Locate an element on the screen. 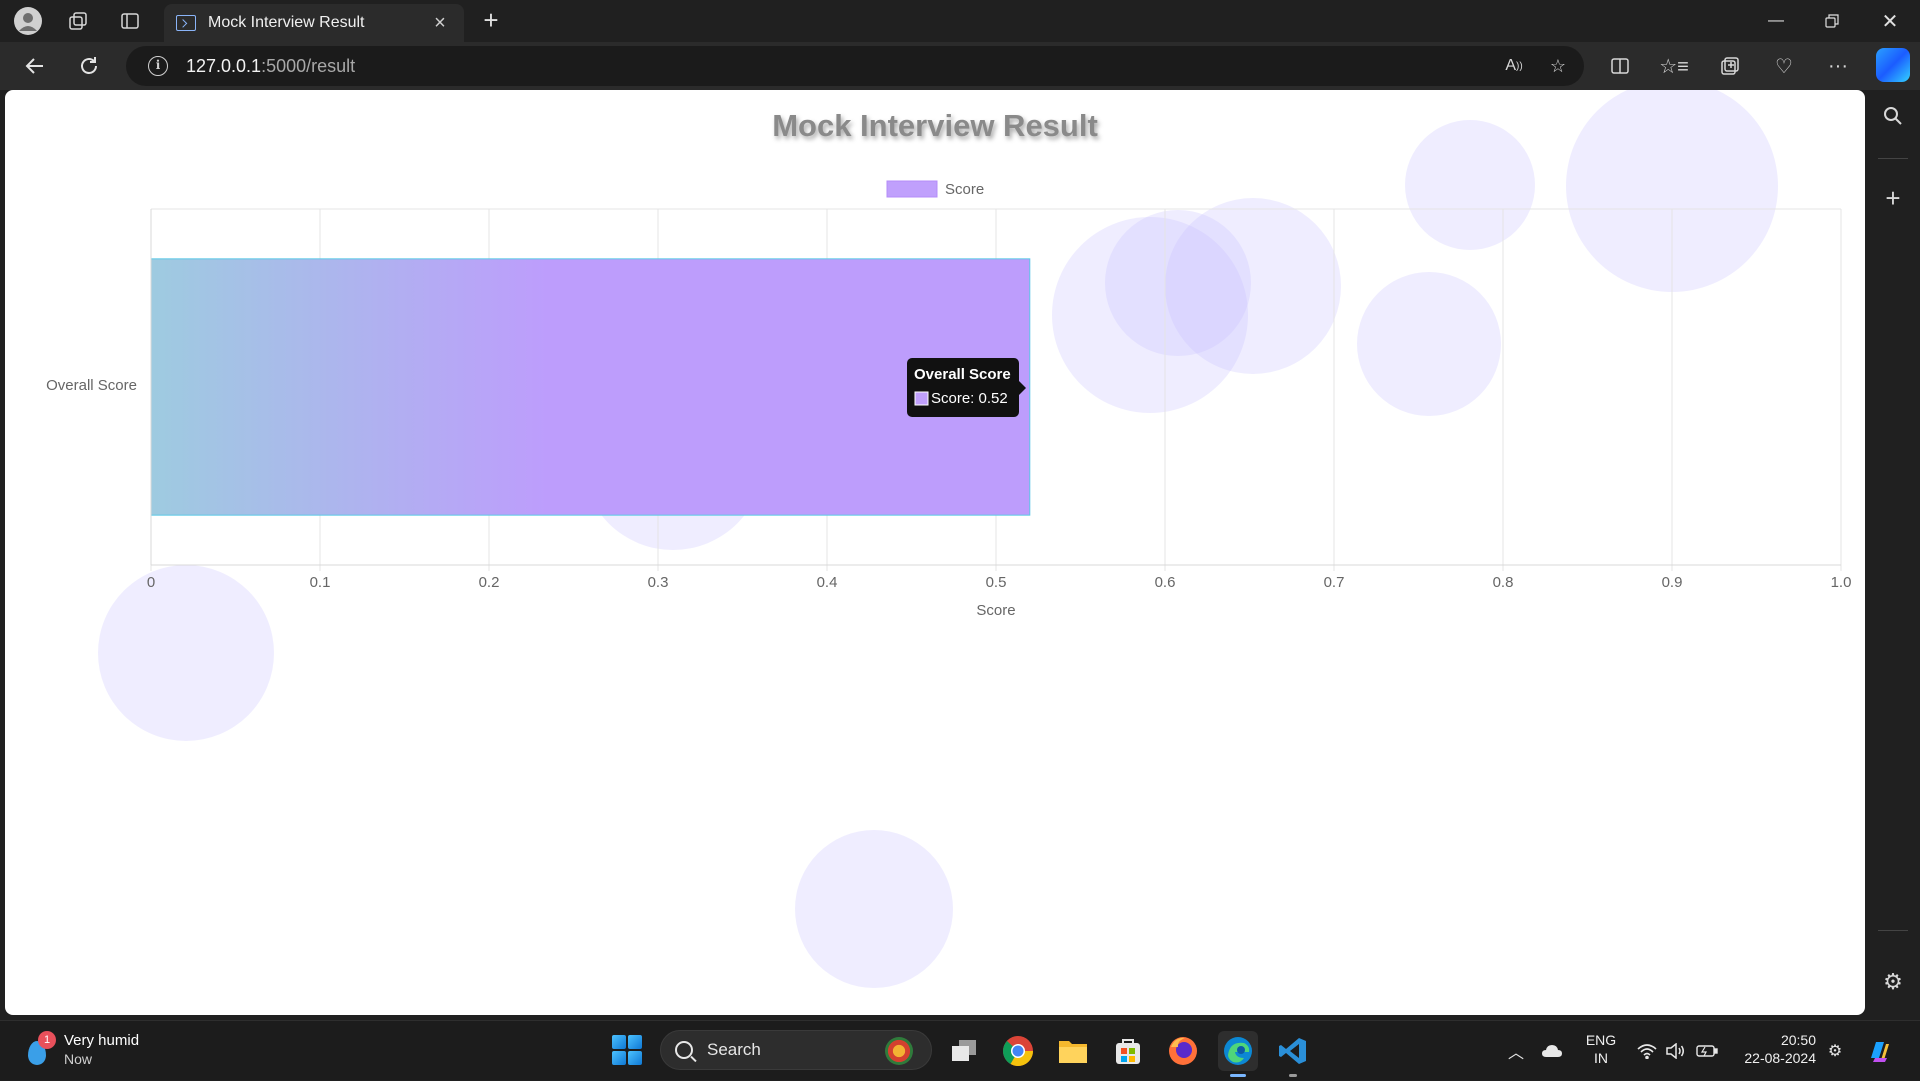  search-label: Search is located at coordinates (734, 1049).